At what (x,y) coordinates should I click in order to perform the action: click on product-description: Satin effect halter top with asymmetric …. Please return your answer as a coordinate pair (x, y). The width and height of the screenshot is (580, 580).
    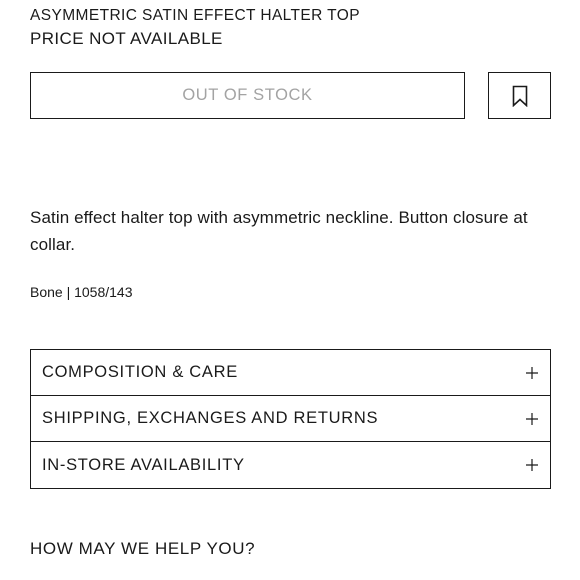
    Looking at the image, I should click on (279, 231).